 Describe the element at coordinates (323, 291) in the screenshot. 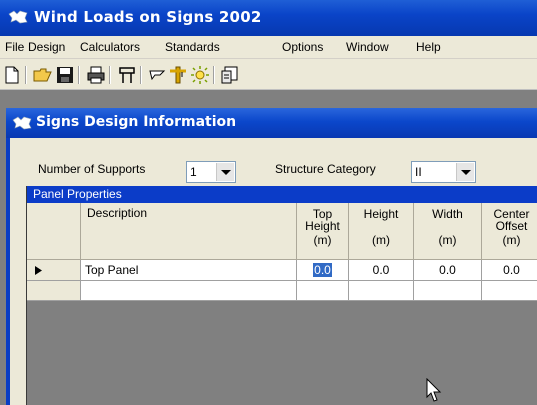

I see `new-row-top-height-cell` at that location.